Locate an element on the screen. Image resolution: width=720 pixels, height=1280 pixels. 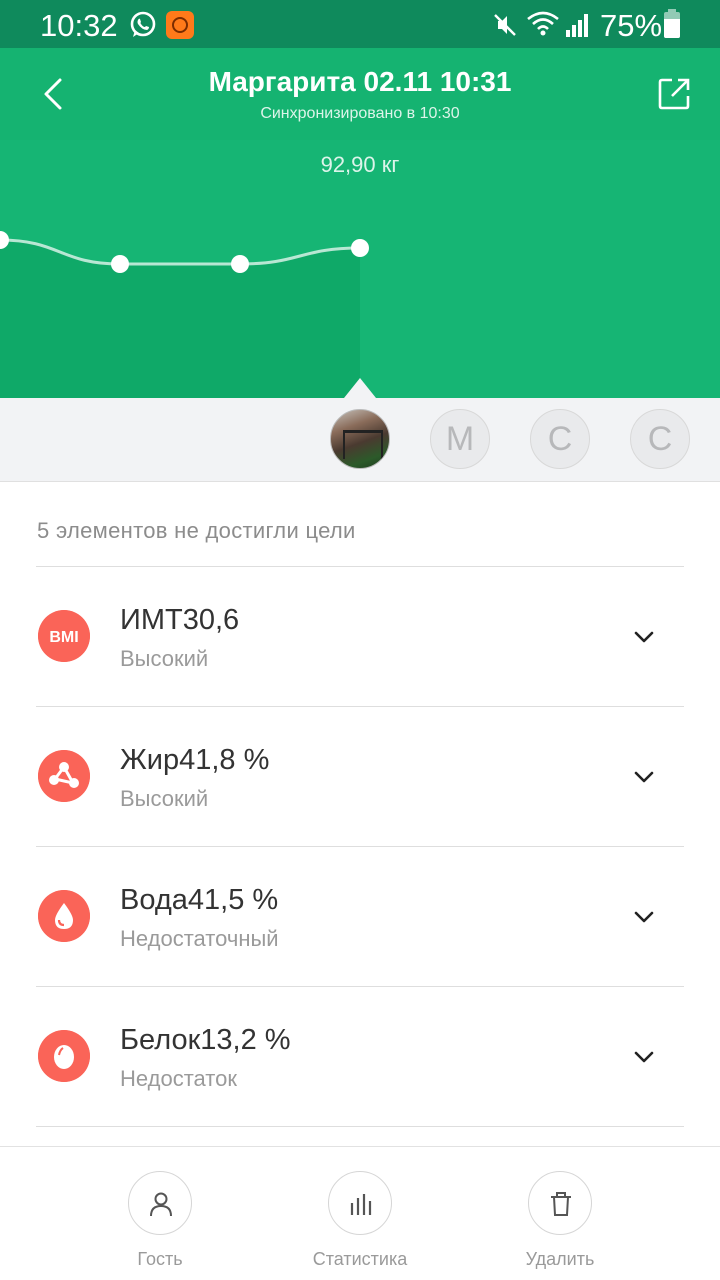
delete-circle is located at coordinates (560, 1203).